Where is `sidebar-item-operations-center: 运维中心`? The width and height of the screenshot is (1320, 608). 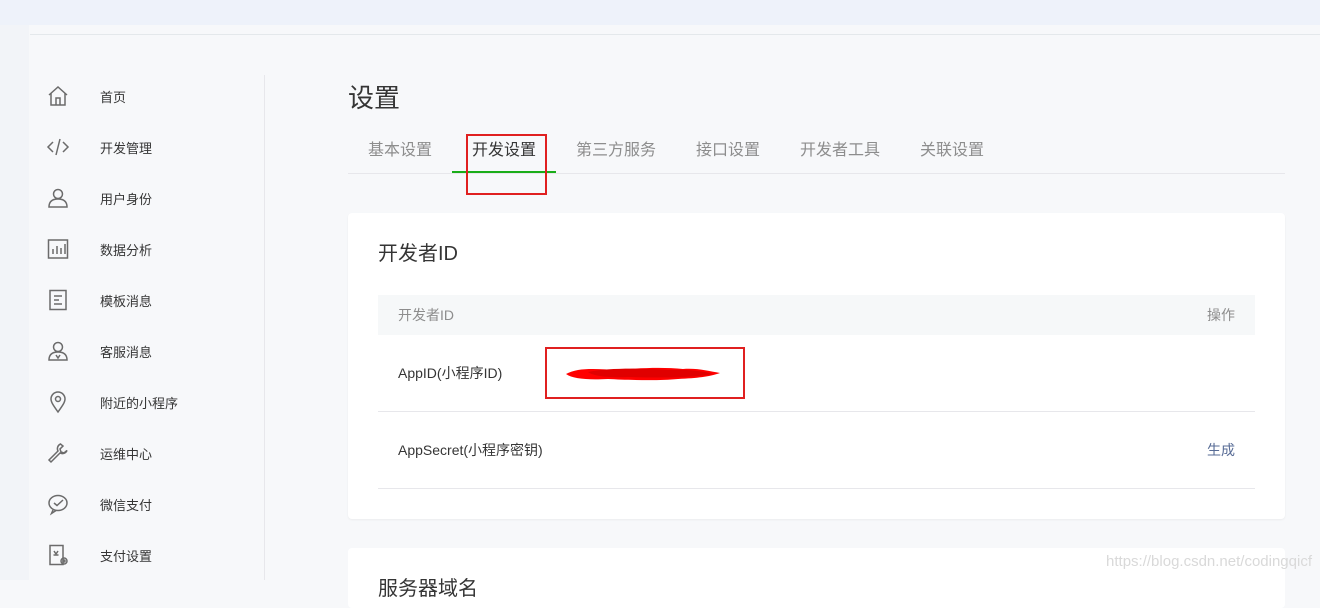
sidebar-item-operations-center: 运维中心 is located at coordinates (147, 453).